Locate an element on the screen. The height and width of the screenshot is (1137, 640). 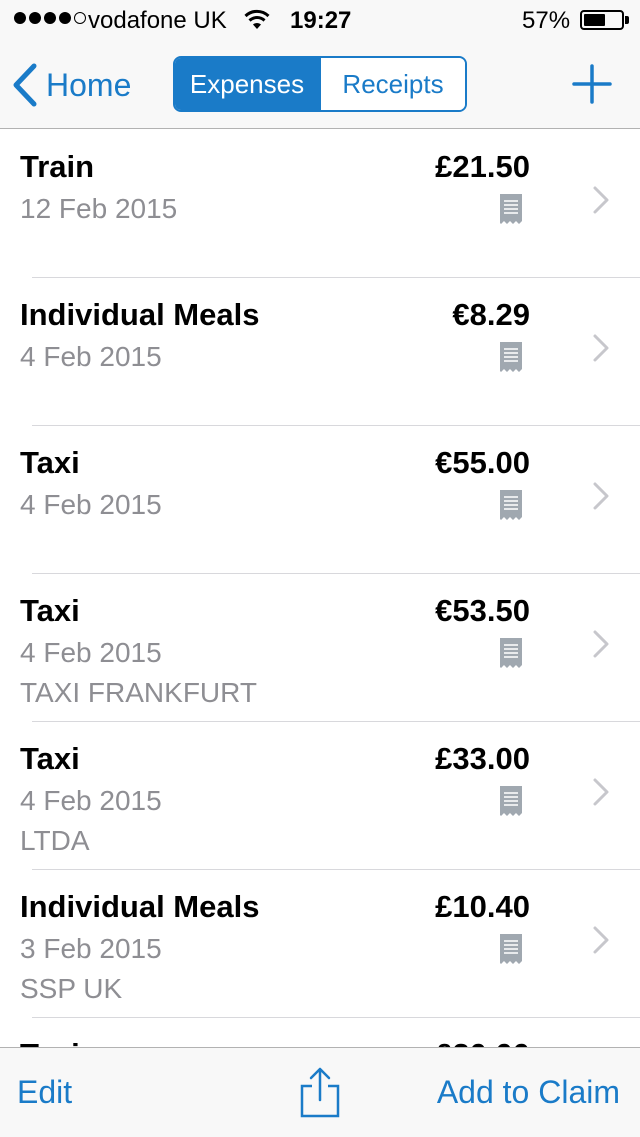
battery-percent: 57% is located at coordinates (546, 20).